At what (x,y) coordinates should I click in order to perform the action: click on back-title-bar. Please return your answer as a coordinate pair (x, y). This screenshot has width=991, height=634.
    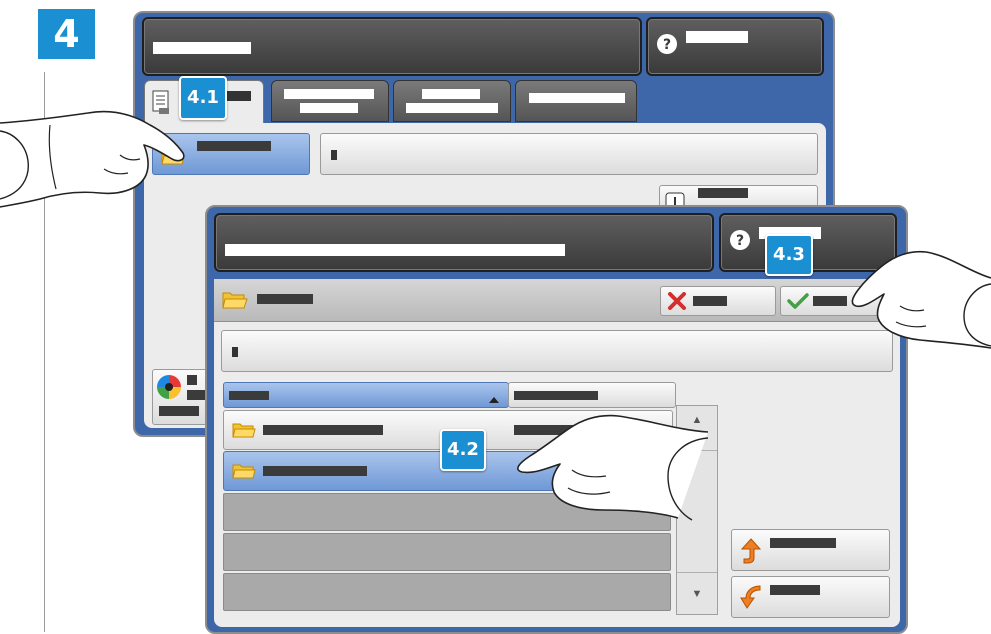
    Looking at the image, I should click on (392, 46).